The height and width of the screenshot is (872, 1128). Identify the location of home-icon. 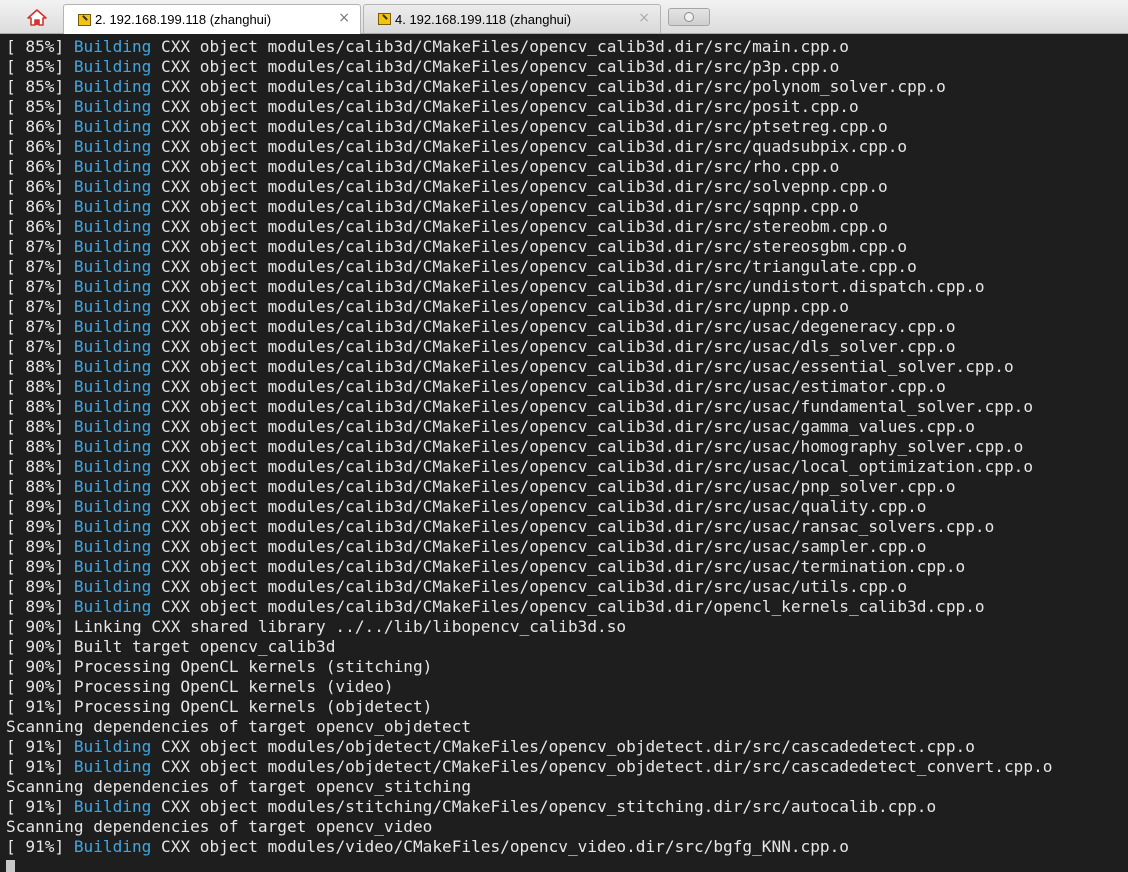
(37, 17).